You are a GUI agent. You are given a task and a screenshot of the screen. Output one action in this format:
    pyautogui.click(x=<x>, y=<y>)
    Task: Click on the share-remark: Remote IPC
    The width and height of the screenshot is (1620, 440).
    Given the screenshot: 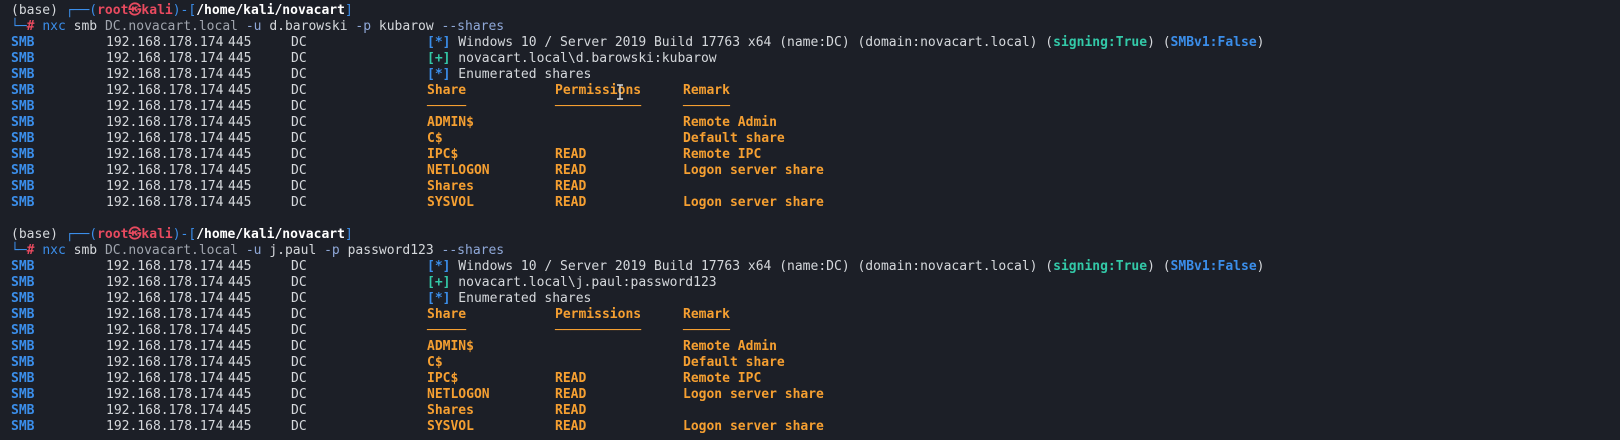 What is the action you would take?
    pyautogui.click(x=722, y=378)
    